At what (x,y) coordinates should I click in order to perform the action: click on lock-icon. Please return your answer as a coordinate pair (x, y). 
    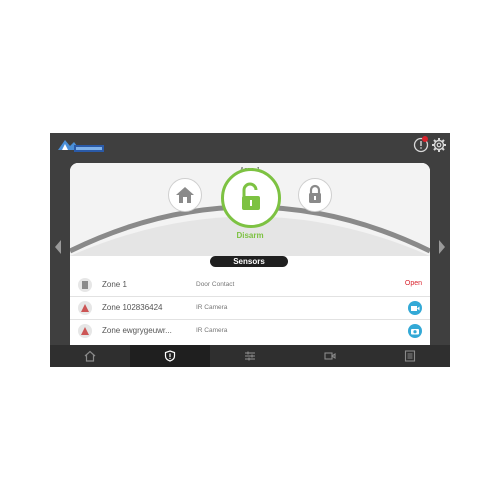
    Looking at the image, I should click on (315, 193).